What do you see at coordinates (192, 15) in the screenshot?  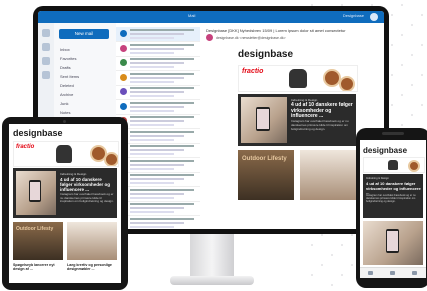 I see `window-title: Mail` at bounding box center [192, 15].